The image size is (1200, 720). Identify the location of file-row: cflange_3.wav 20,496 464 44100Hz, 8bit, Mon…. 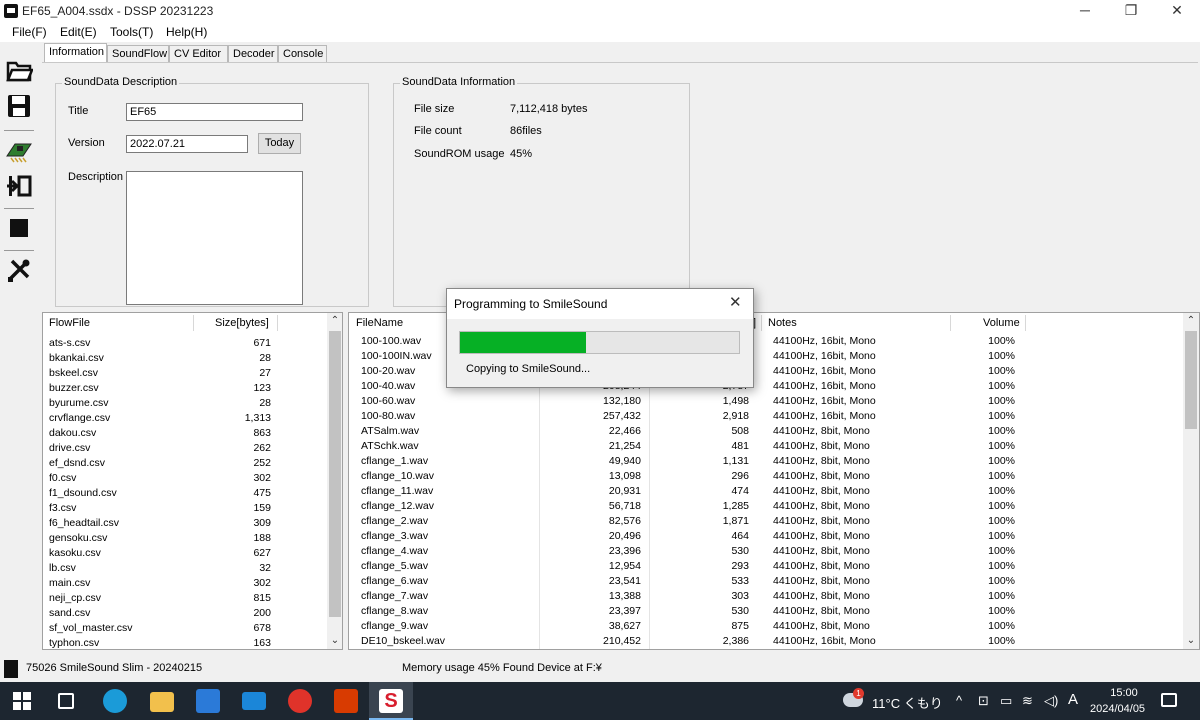
(766, 536).